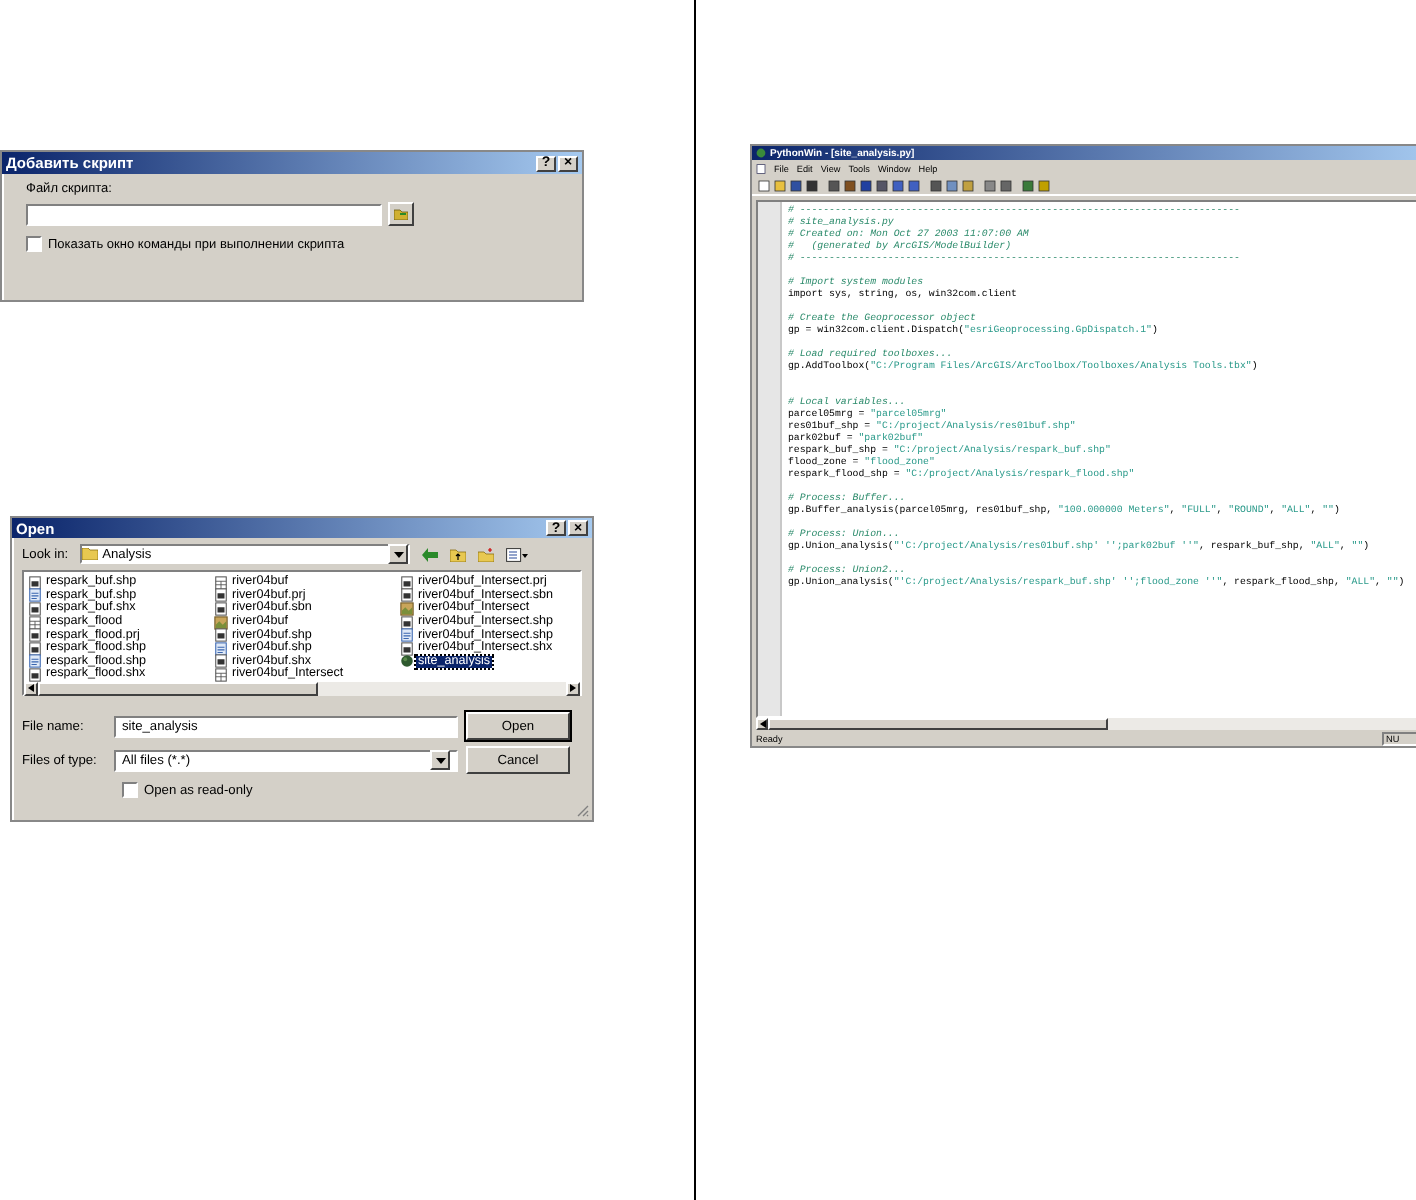  I want to click on python-script-icon, so click(407, 661).